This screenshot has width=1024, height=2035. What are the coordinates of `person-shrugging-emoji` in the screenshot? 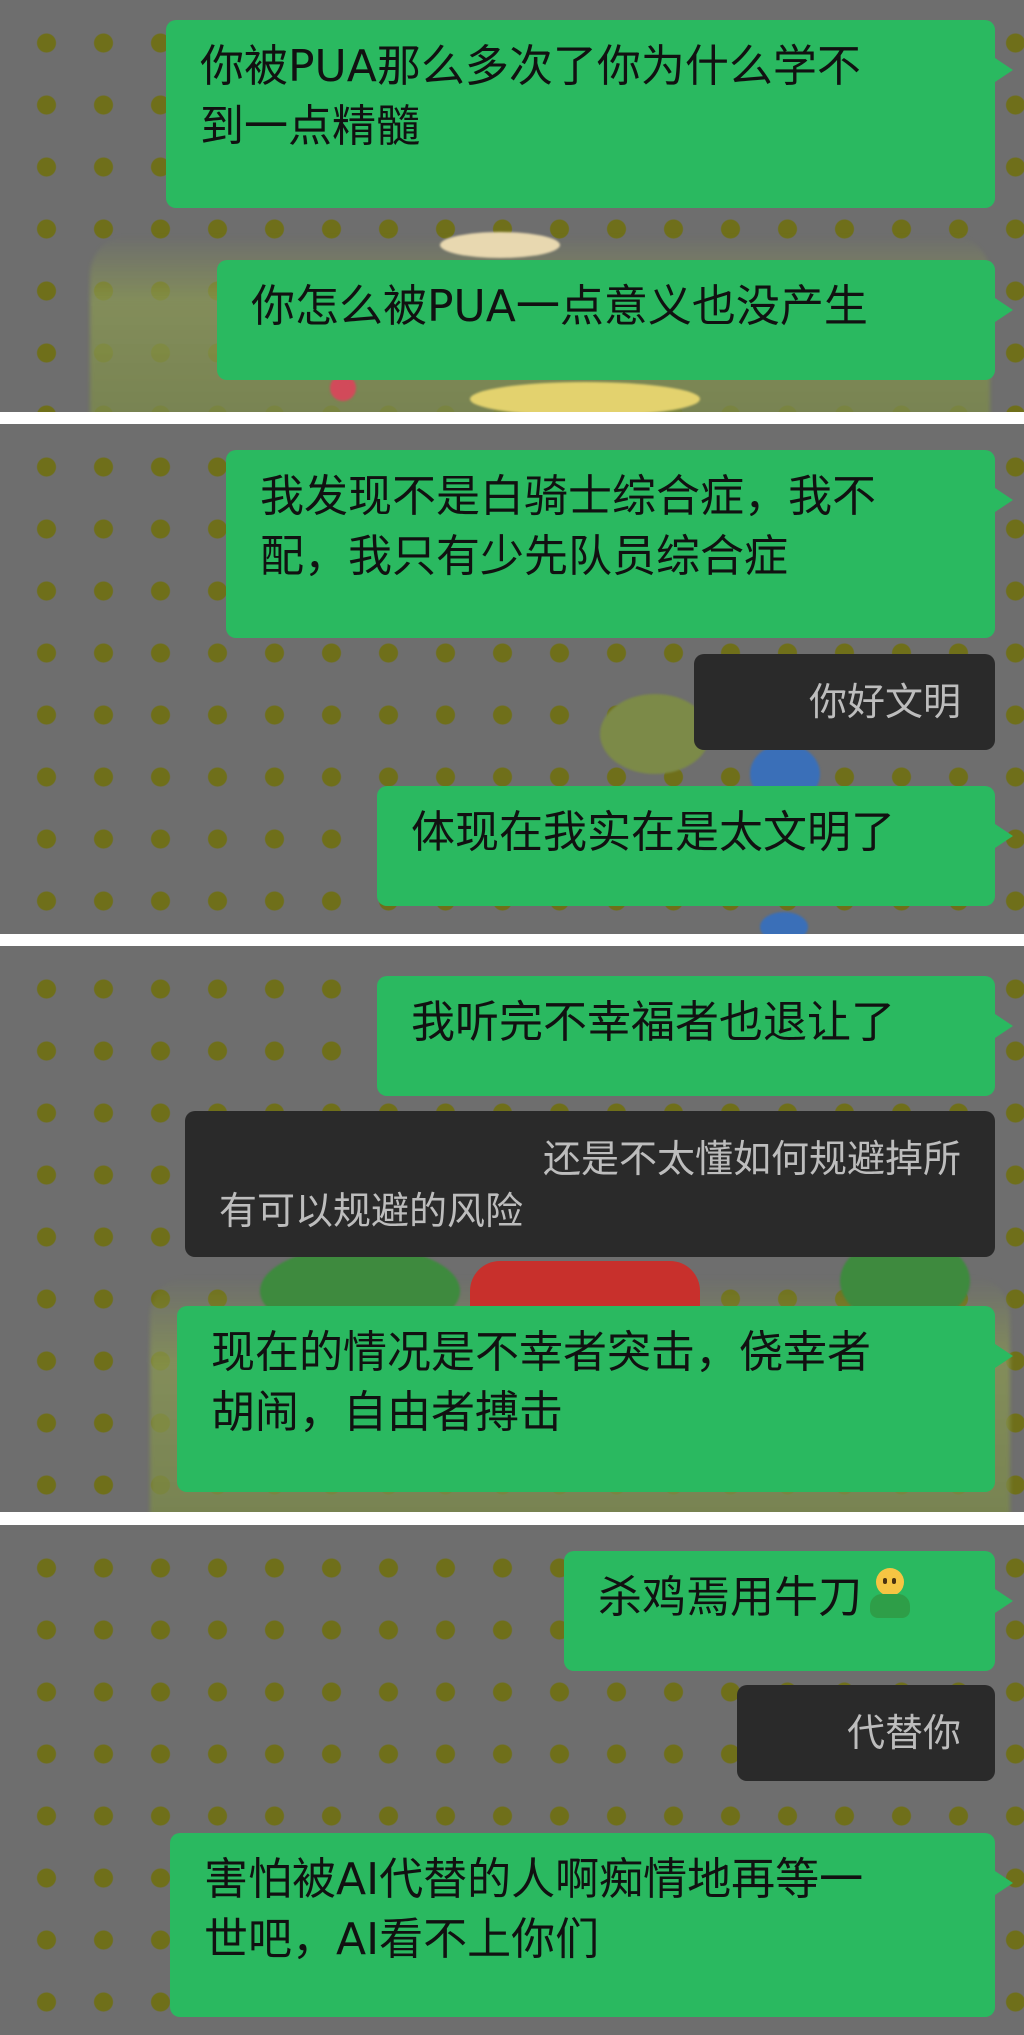 It's located at (889, 1594).